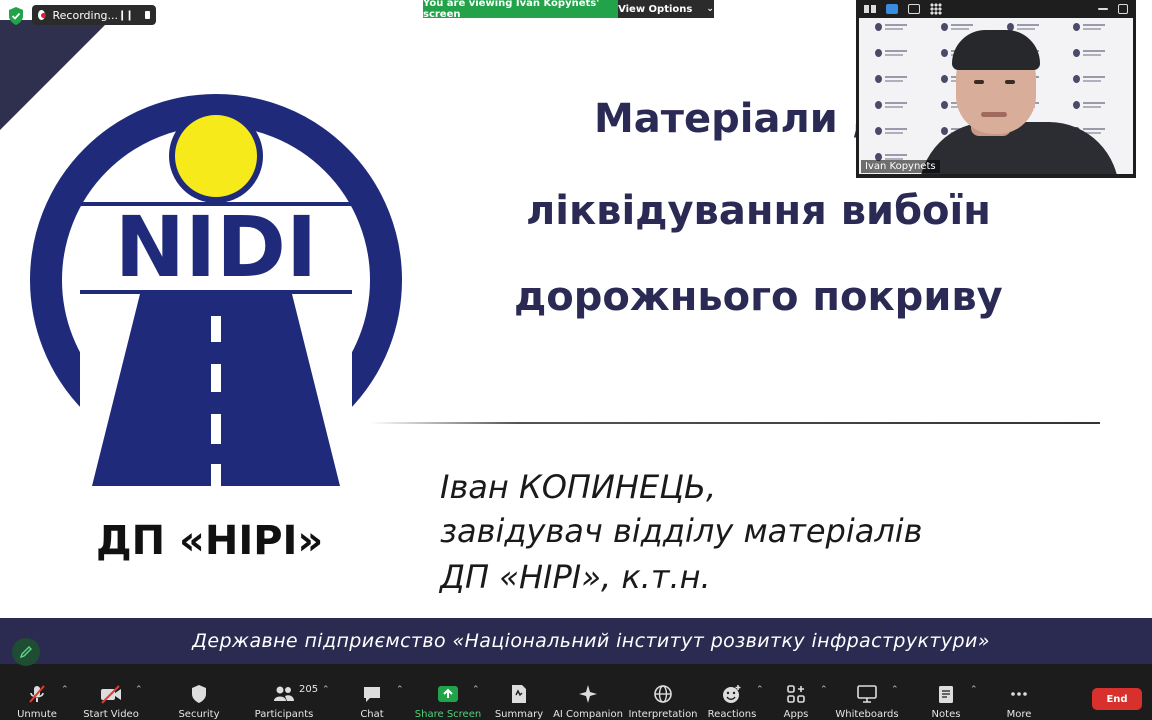 The image size is (1152, 720). Describe the element at coordinates (1123, 9) in the screenshot. I see `maximize-icon` at that location.